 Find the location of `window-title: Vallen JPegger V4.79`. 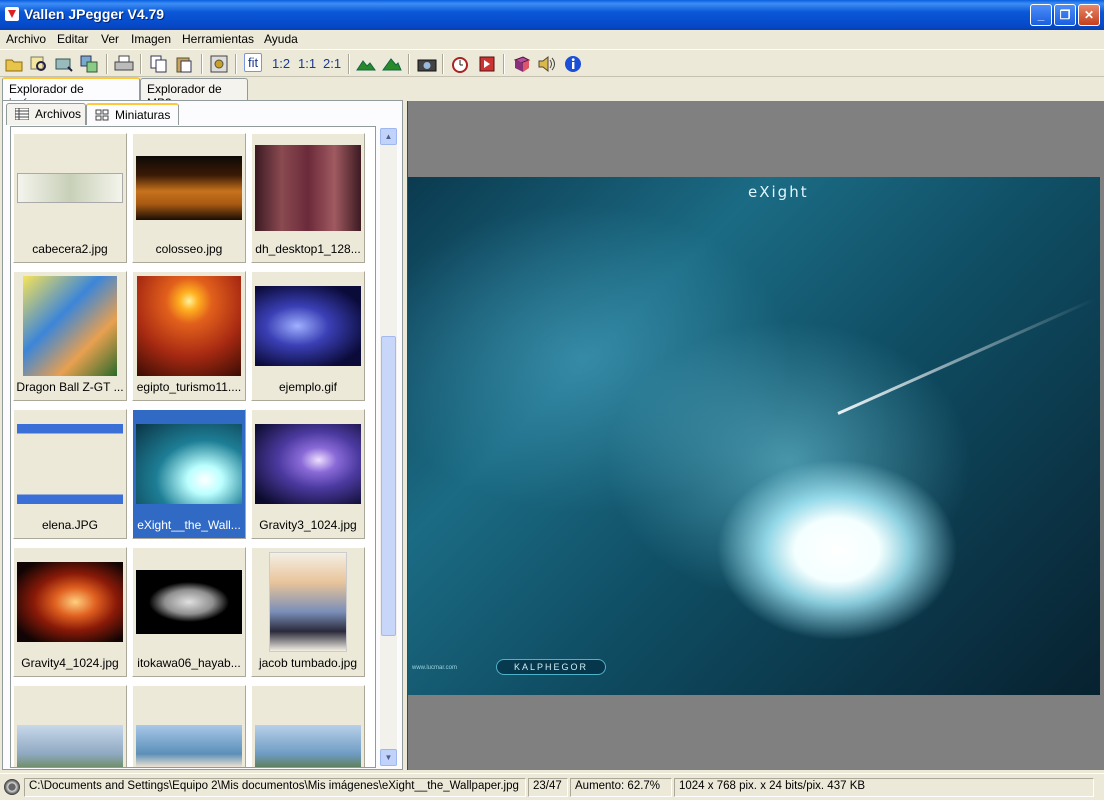

window-title: Vallen JPegger V4.79 is located at coordinates (94, 14).